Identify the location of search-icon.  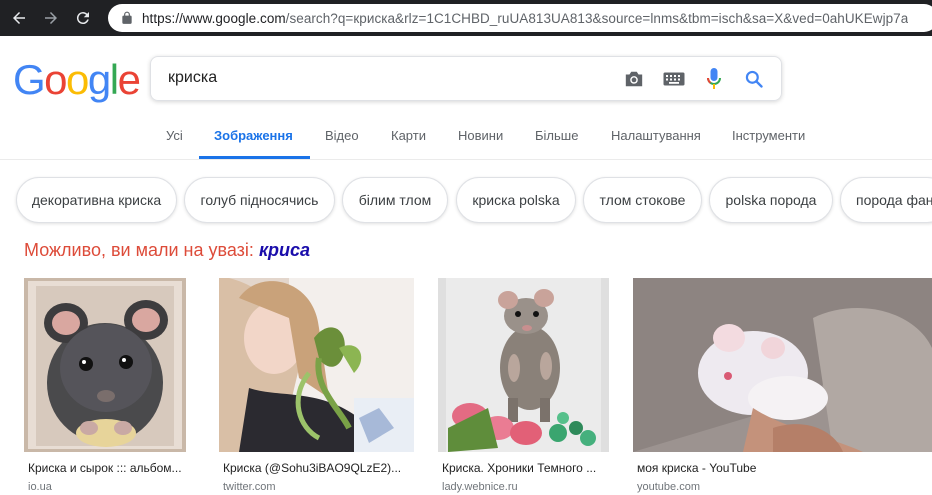
(754, 79).